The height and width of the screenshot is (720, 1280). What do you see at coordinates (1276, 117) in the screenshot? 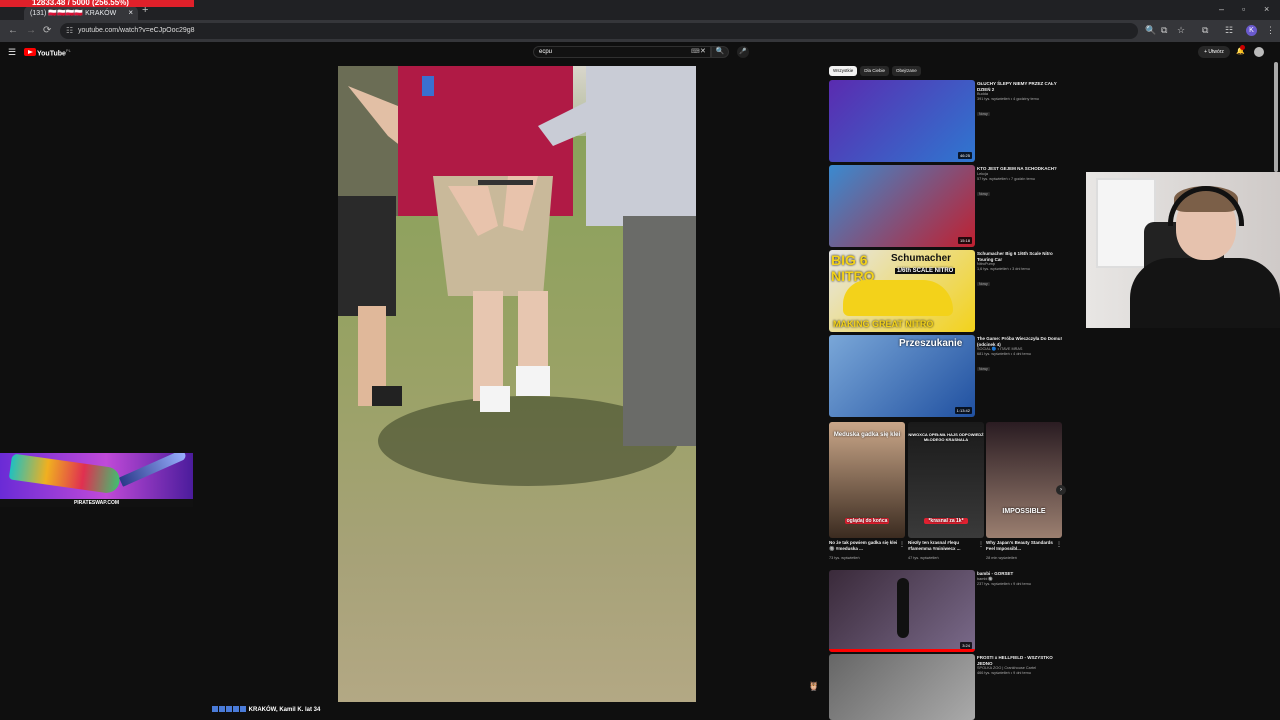
I see `page-scrollbar` at bounding box center [1276, 117].